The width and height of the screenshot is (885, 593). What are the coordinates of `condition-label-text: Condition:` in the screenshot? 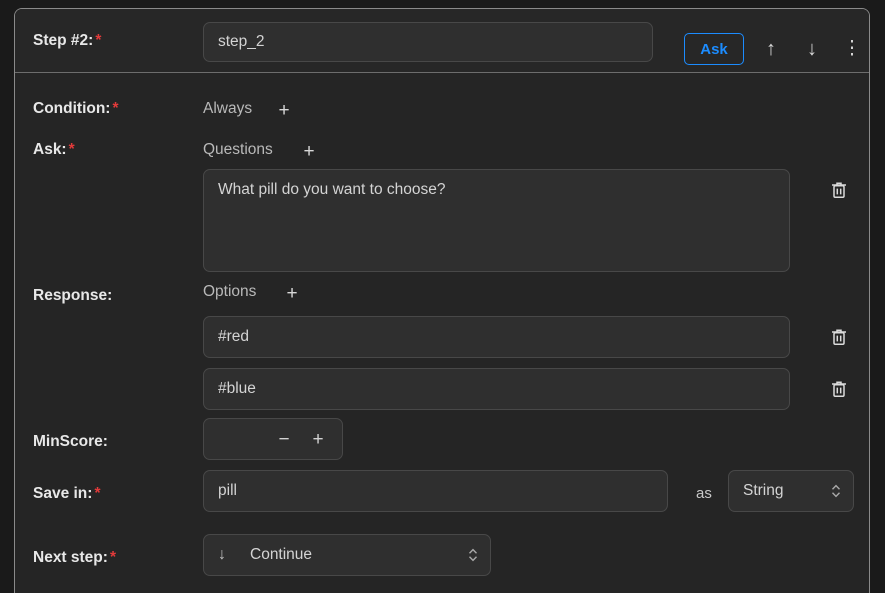 It's located at (72, 108).